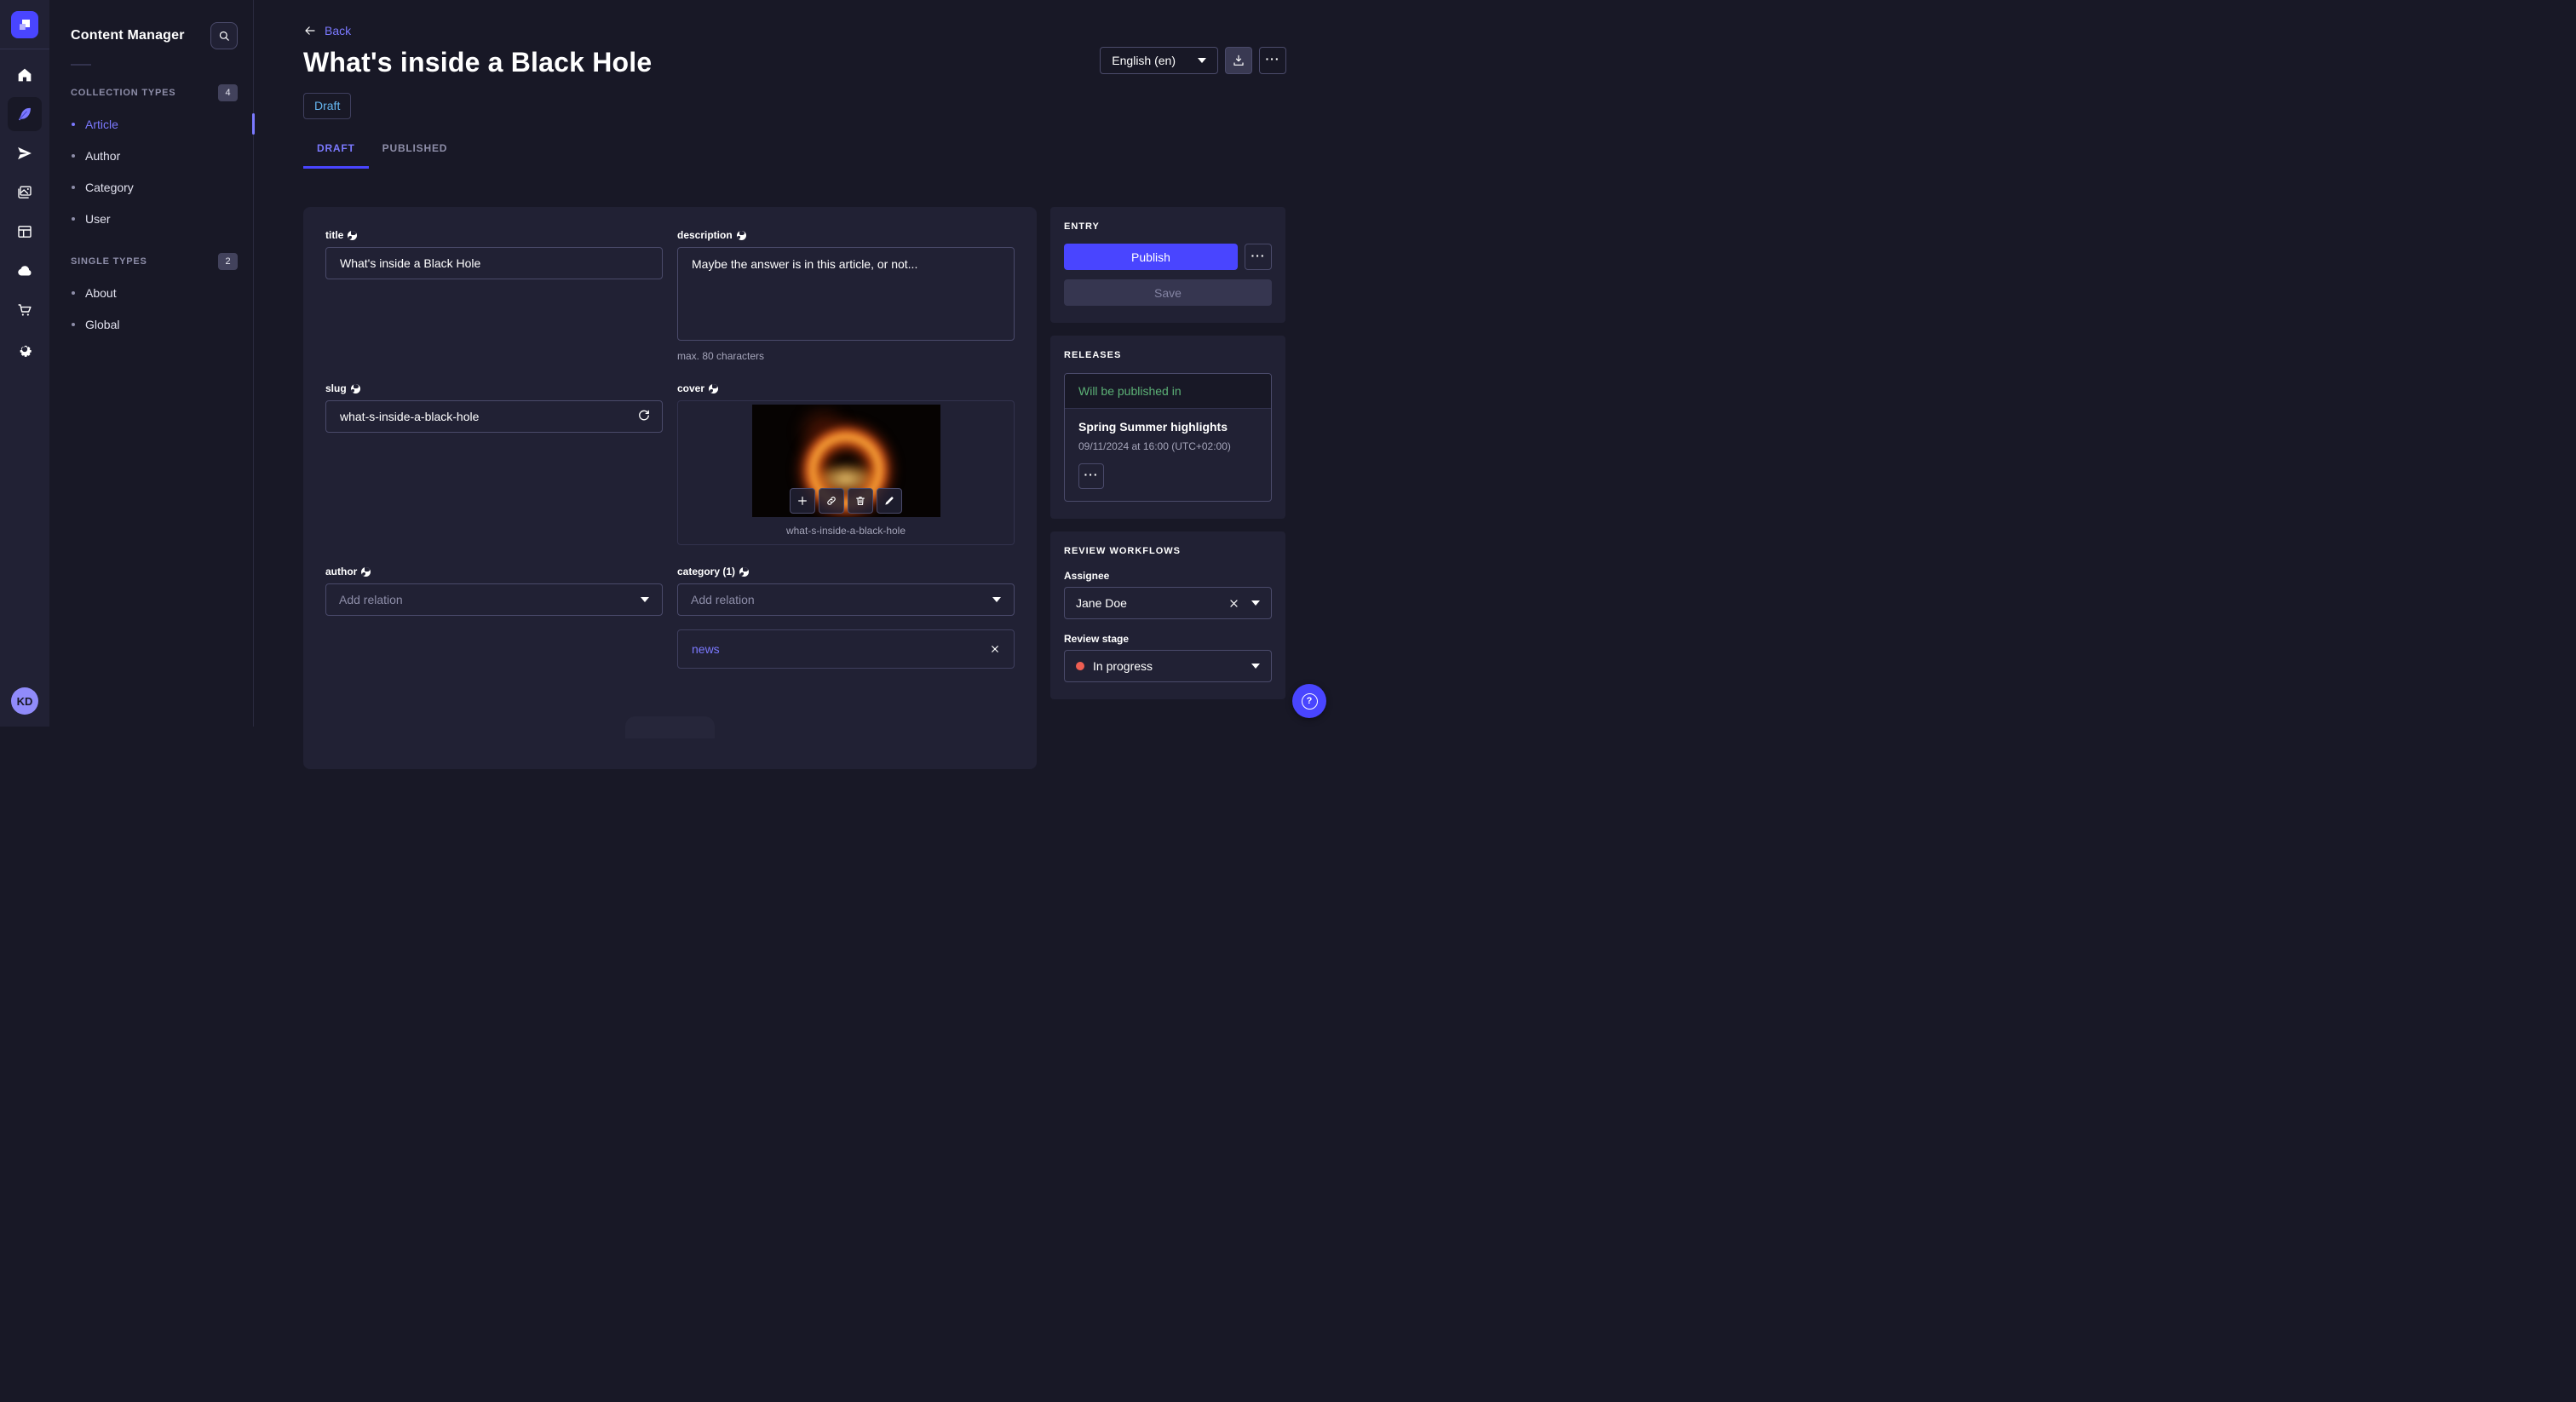 Image resolution: width=2576 pixels, height=1402 pixels. I want to click on app-rail: KD, so click(25, 363).